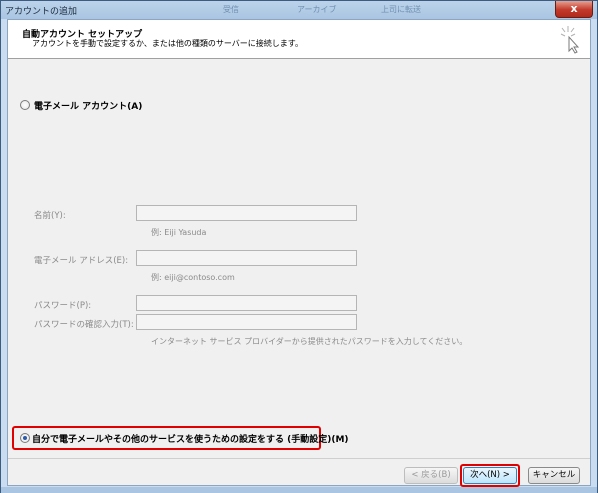 Image resolution: width=598 pixels, height=493 pixels. Describe the element at coordinates (25, 105) in the screenshot. I see `email-account-radio` at that location.